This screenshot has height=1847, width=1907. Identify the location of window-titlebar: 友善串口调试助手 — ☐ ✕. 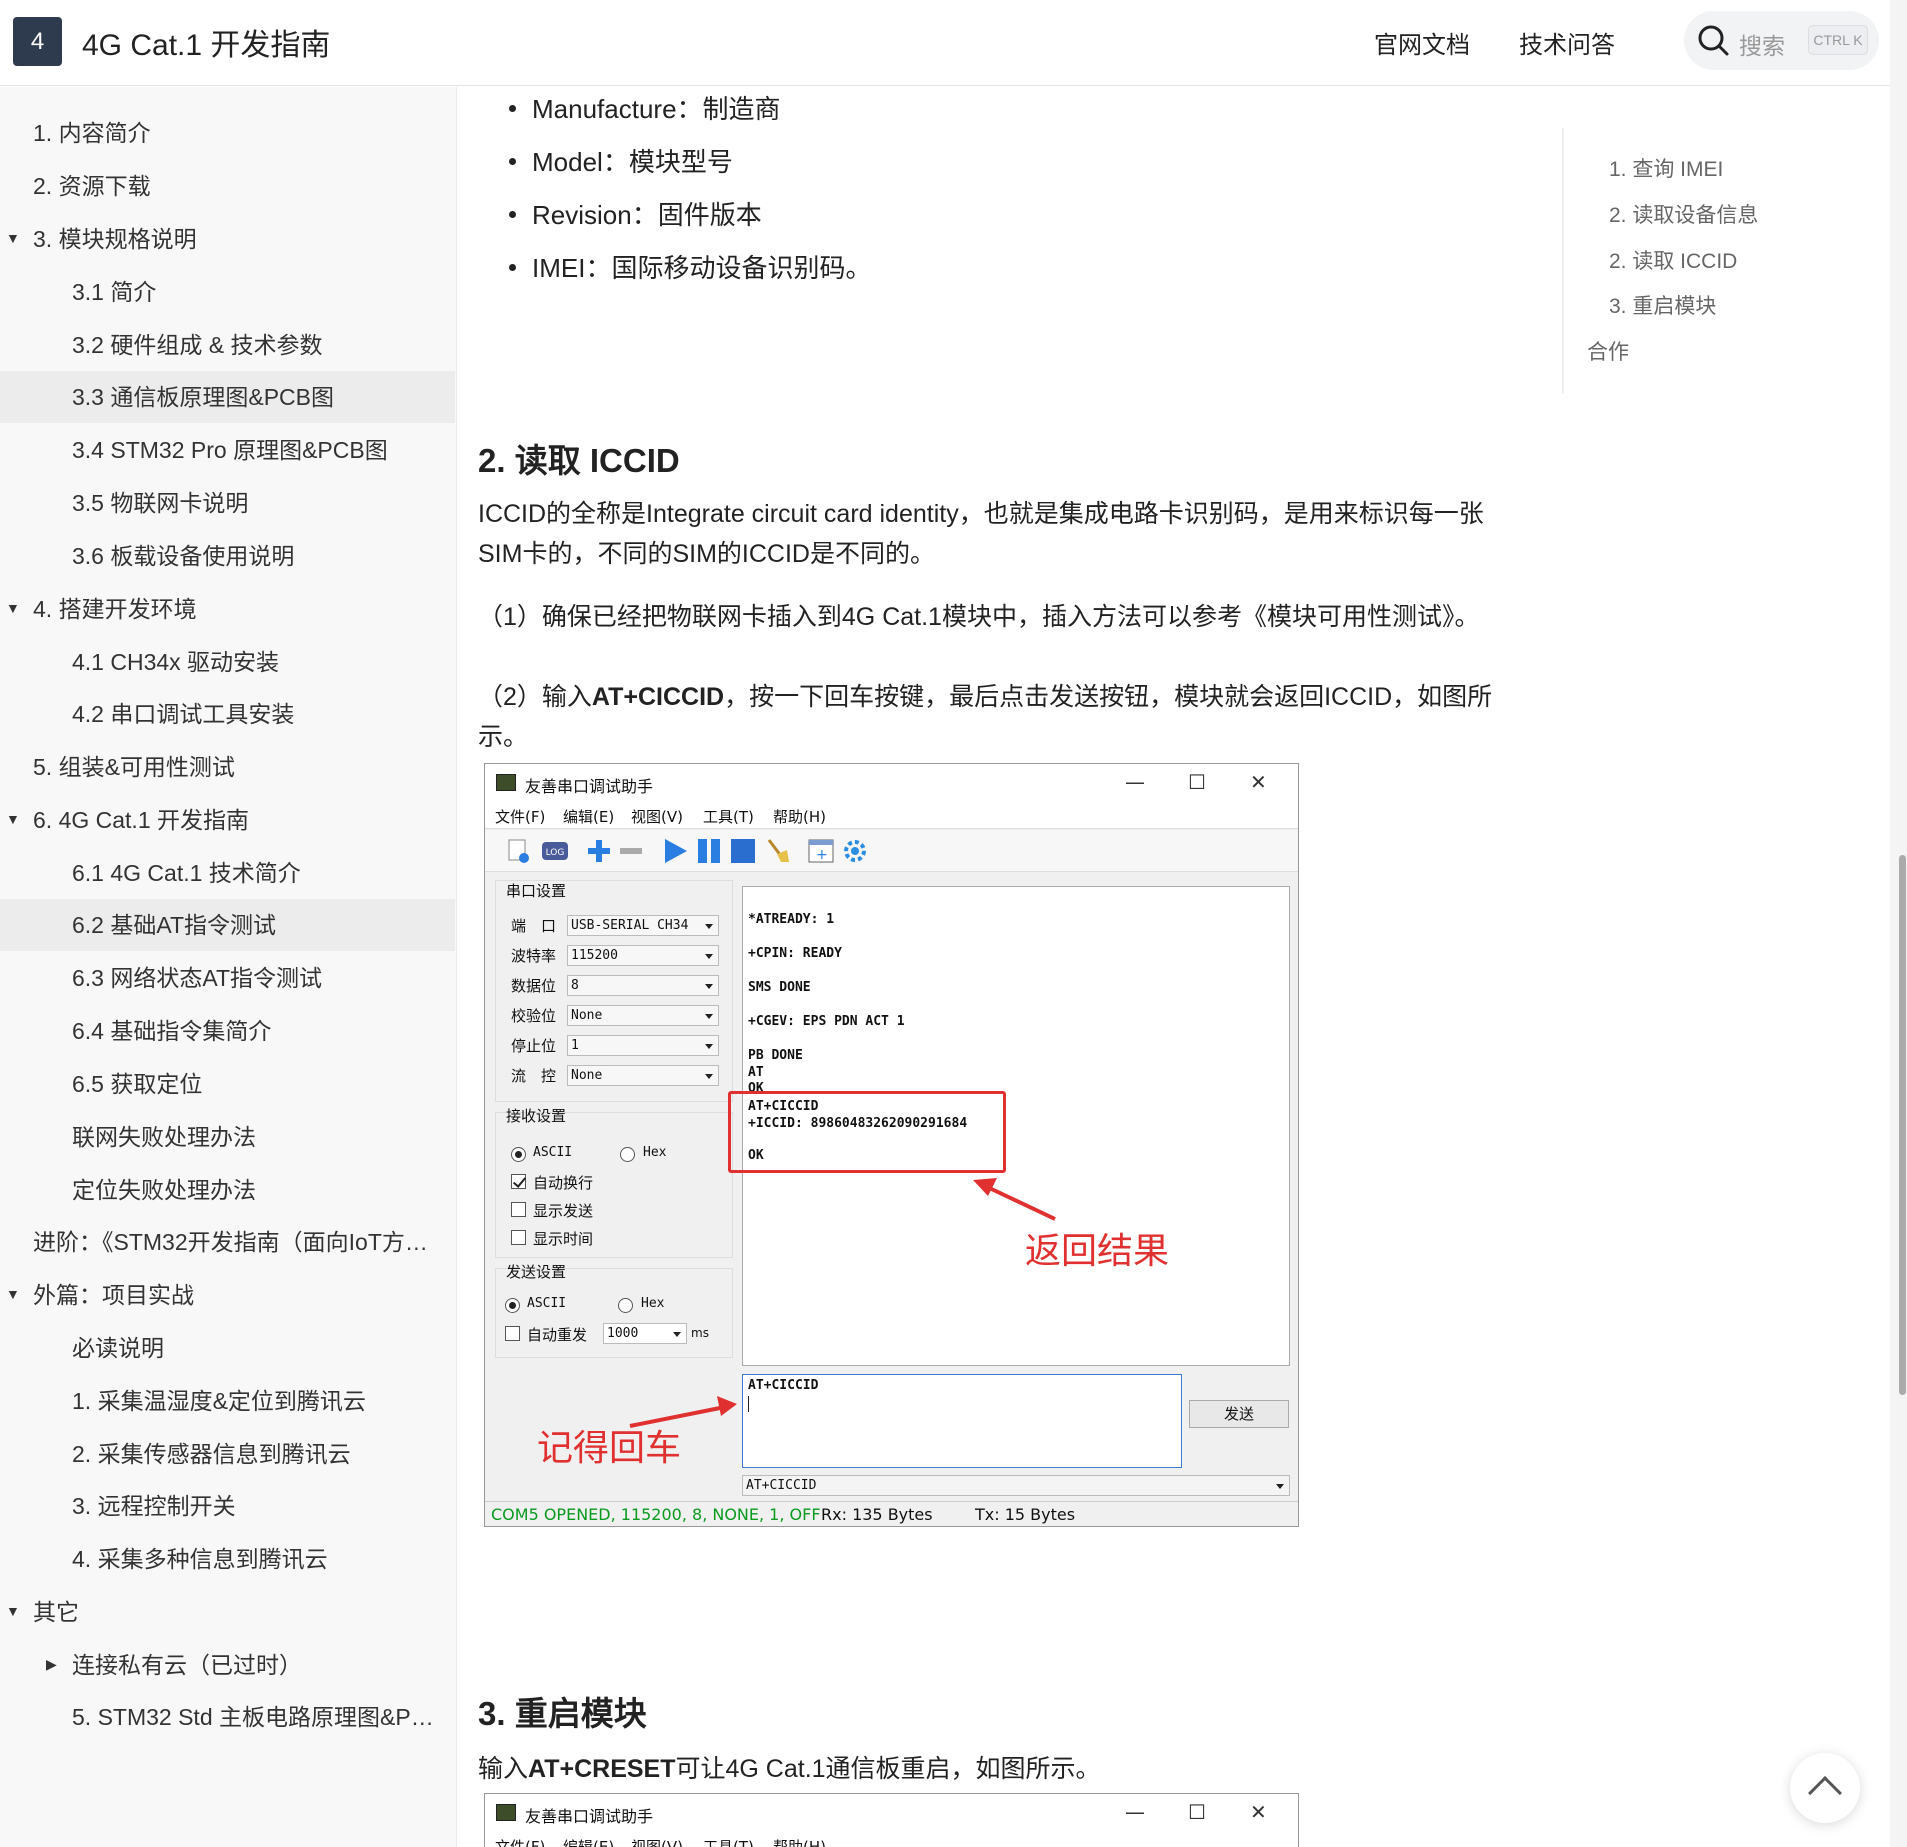
(891, 1812).